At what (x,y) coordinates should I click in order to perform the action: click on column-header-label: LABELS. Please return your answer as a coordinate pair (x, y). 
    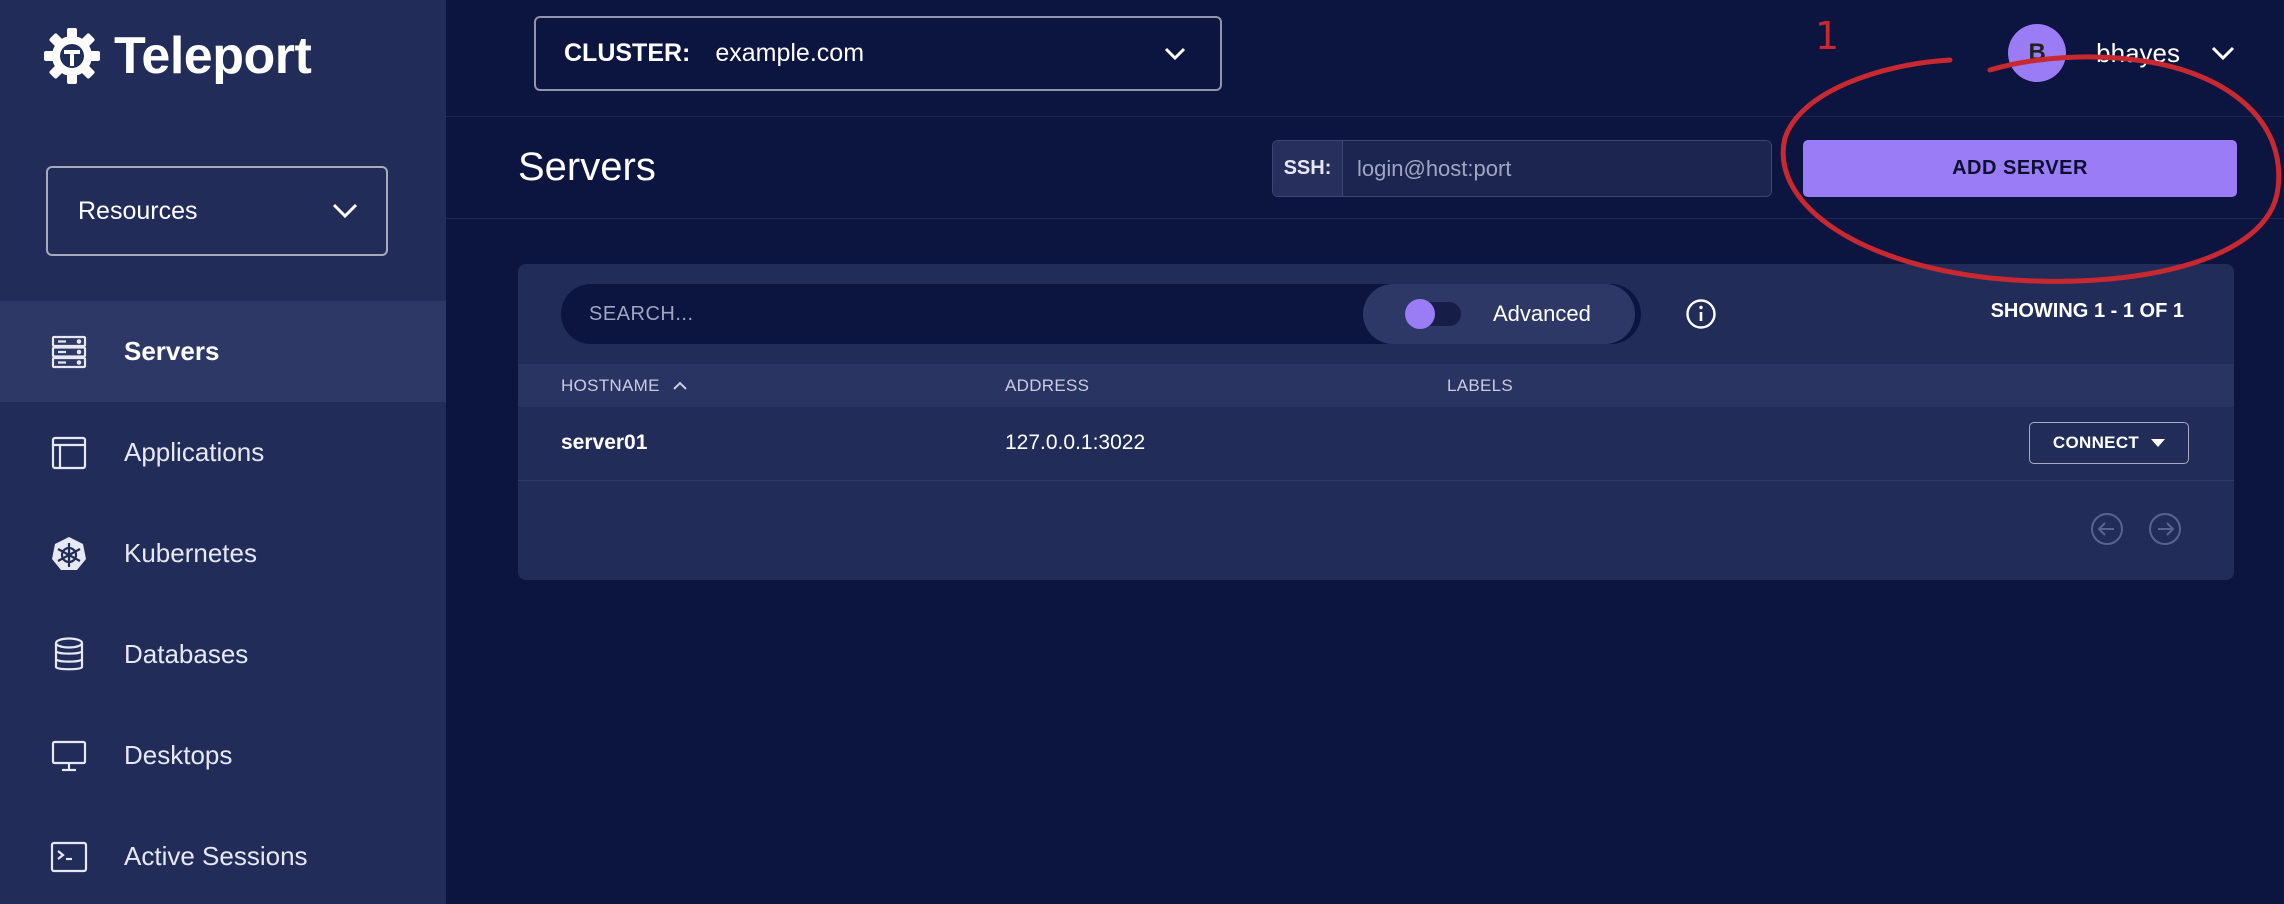
    Looking at the image, I should click on (1480, 385).